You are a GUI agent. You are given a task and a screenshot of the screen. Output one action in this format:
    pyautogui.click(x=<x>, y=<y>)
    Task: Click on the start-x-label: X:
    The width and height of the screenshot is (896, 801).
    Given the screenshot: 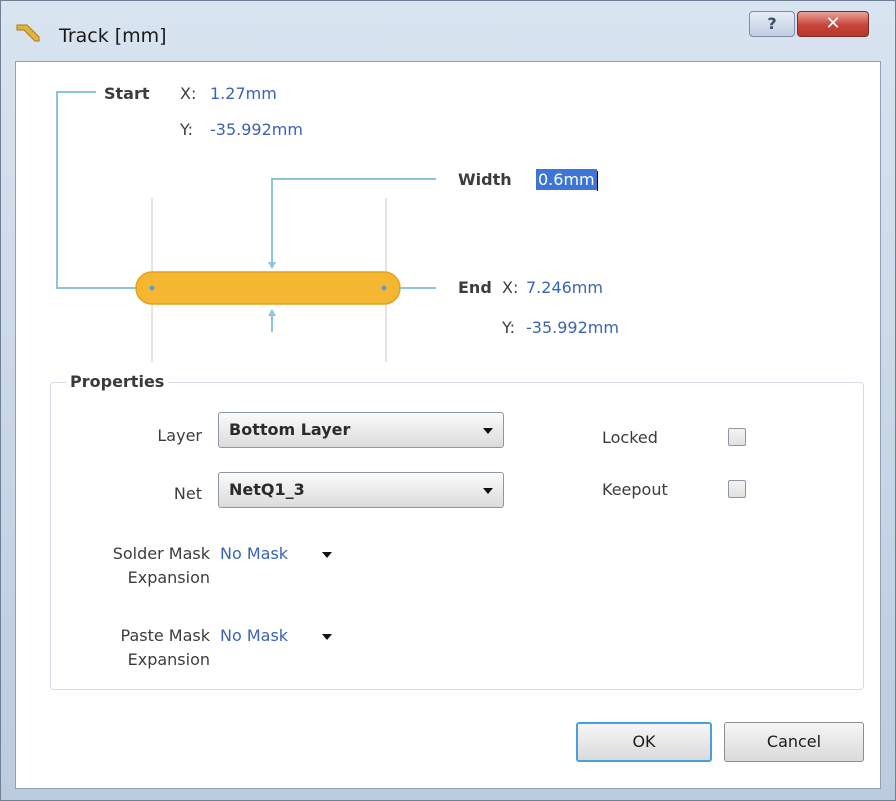 What is the action you would take?
    pyautogui.click(x=188, y=93)
    